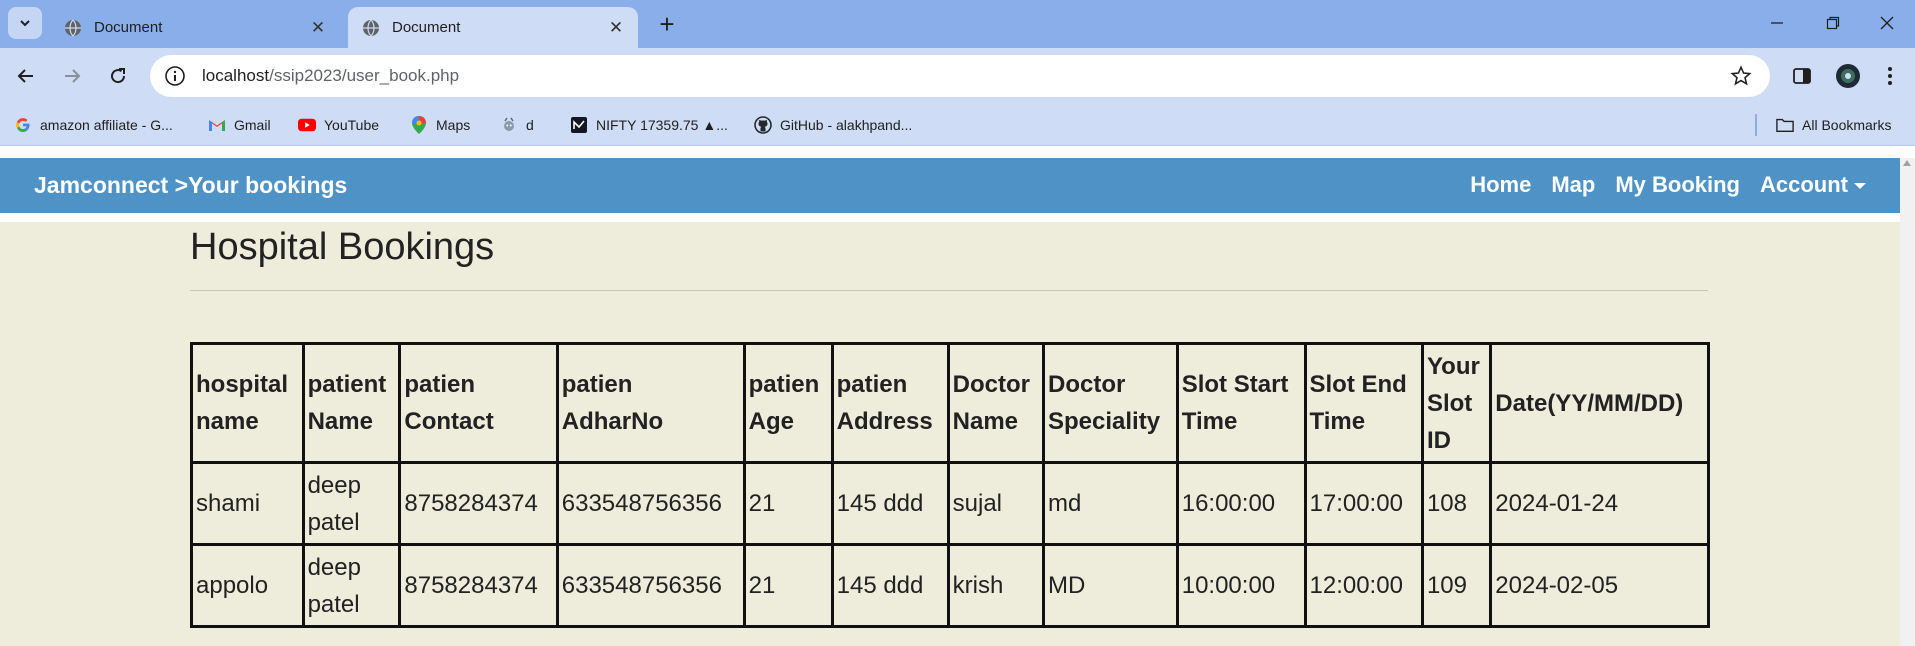 The height and width of the screenshot is (646, 1915). Describe the element at coordinates (771, 421) in the screenshot. I see `header-text: Age` at that location.